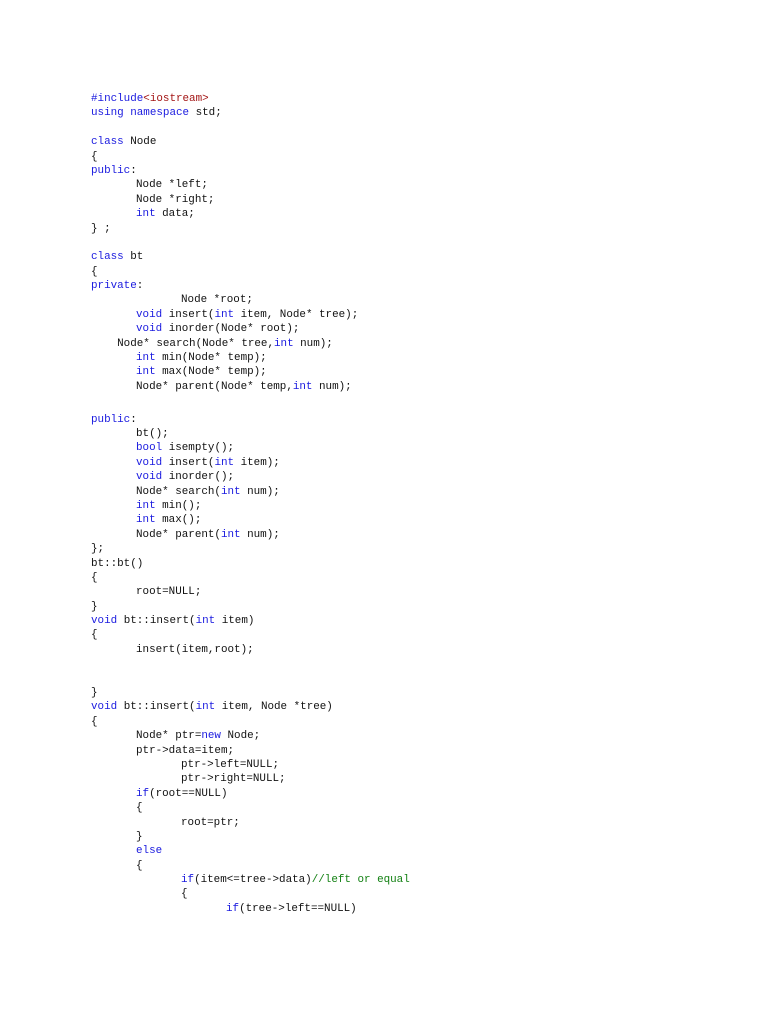 Image resolution: width=768 pixels, height=1024 pixels. I want to click on code-line: class bt, so click(250, 257).